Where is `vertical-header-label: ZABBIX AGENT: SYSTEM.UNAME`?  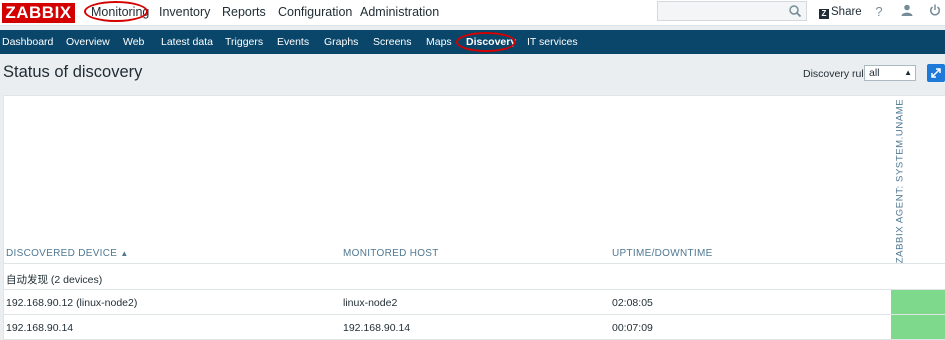
vertical-header-label: ZABBIX AGENT: SYSTEM.UNAME is located at coordinates (900, 181).